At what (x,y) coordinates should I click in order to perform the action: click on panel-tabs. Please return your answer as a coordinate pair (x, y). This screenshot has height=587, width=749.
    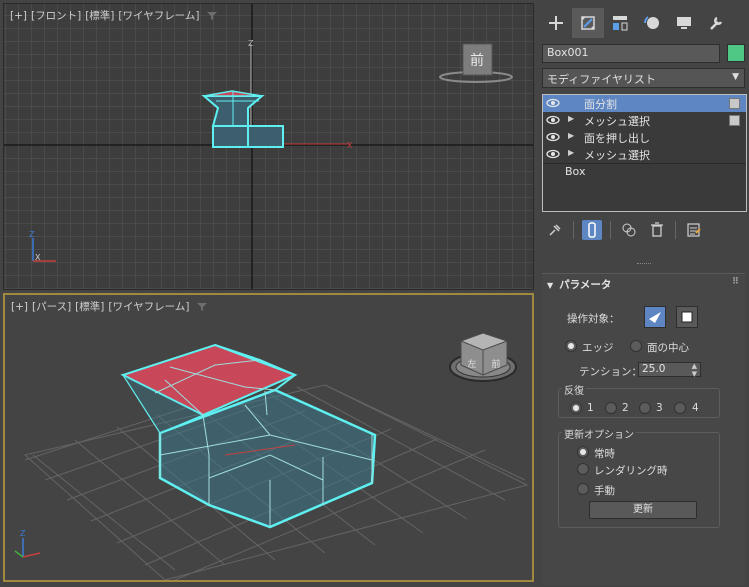
    Looking at the image, I should click on (642, 23).